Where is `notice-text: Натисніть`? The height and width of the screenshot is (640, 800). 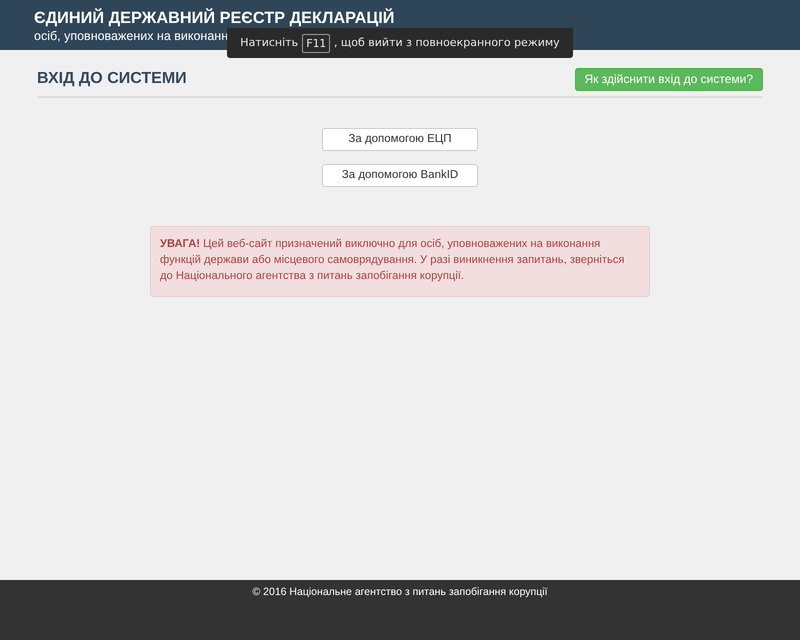 notice-text: Натисніть is located at coordinates (269, 42).